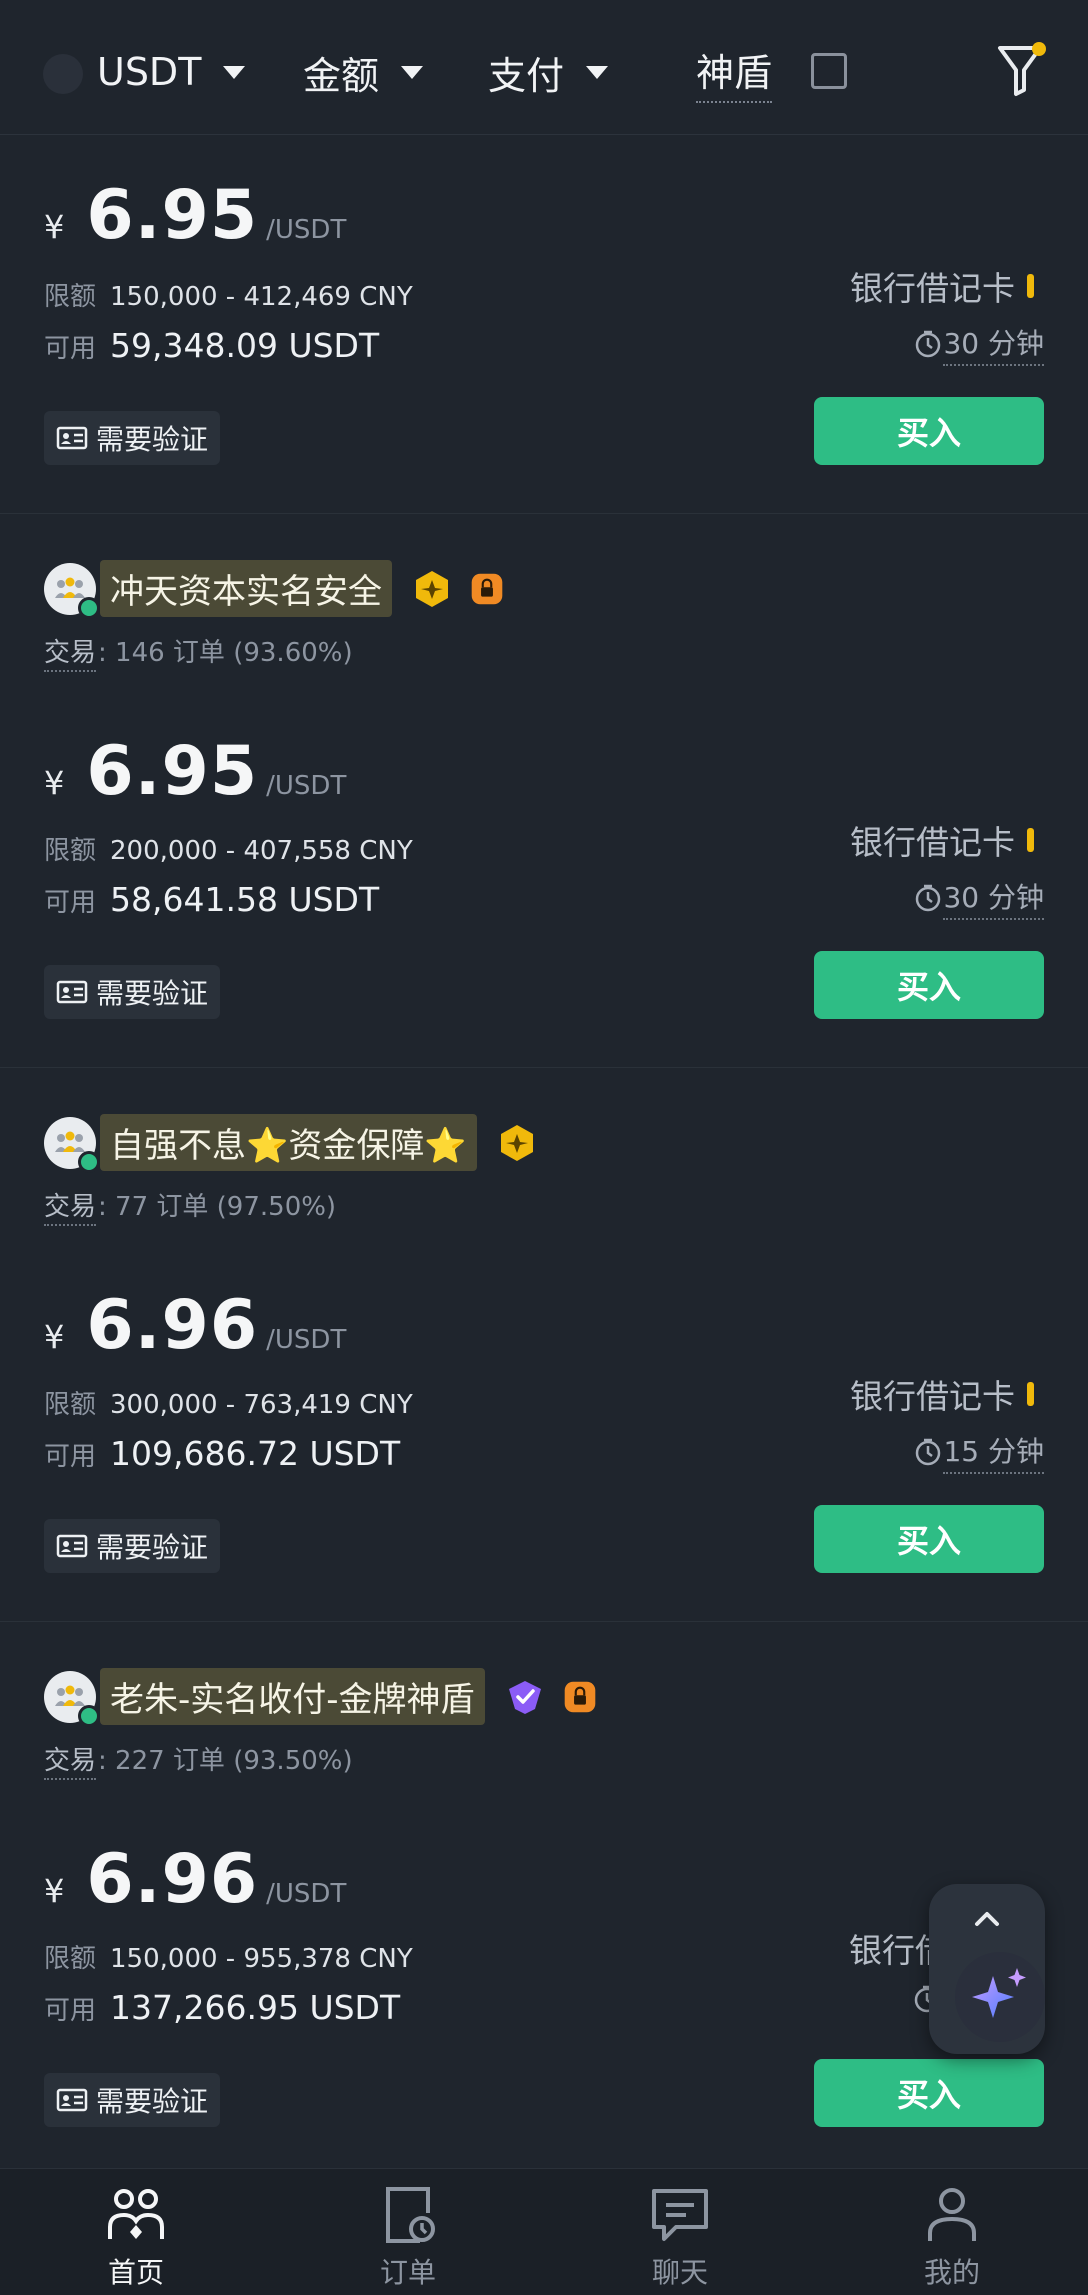 Image resolution: width=1088 pixels, height=2295 pixels. I want to click on payment-time: 15 分钟, so click(978, 1452).